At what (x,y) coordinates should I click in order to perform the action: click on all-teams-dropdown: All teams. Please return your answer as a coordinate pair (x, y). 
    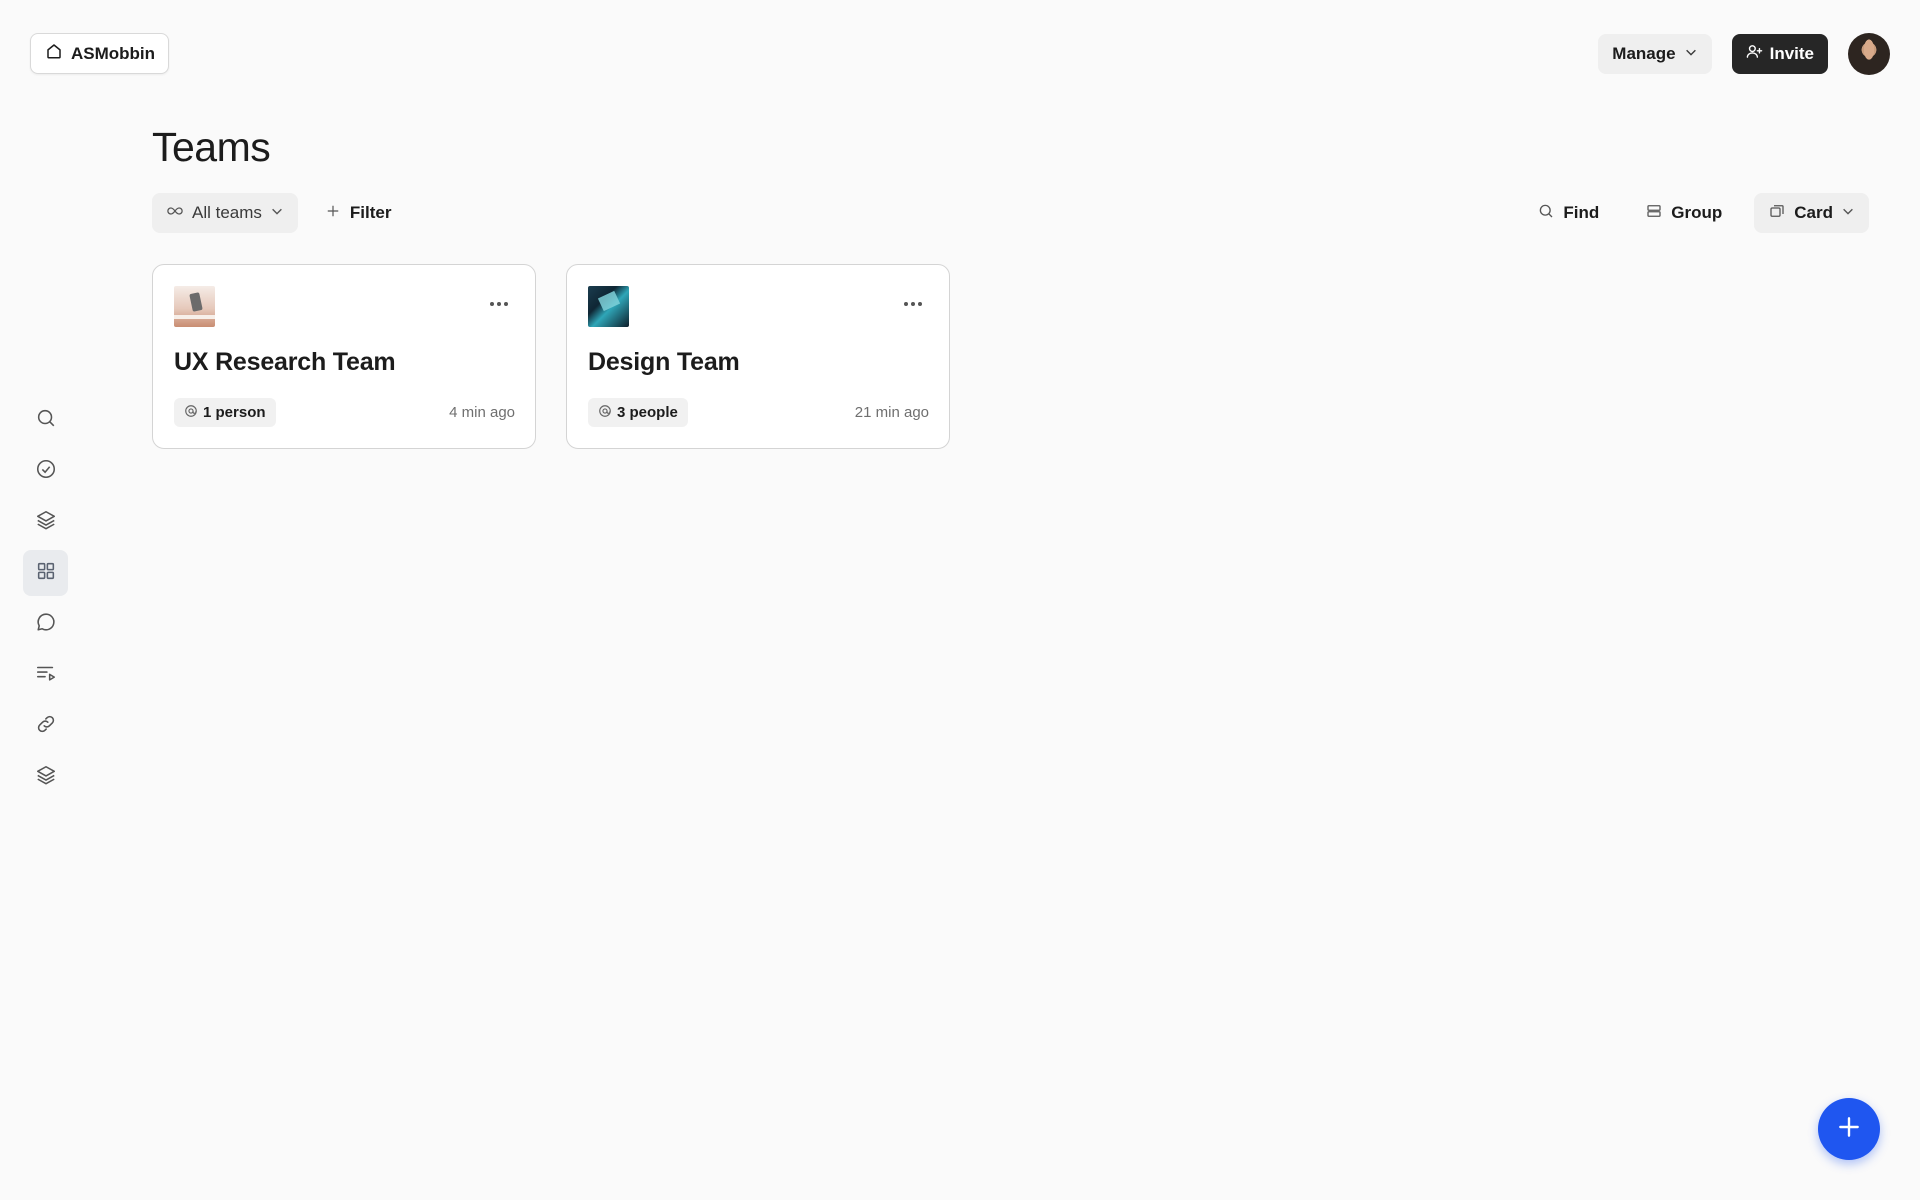
    Looking at the image, I should click on (225, 213).